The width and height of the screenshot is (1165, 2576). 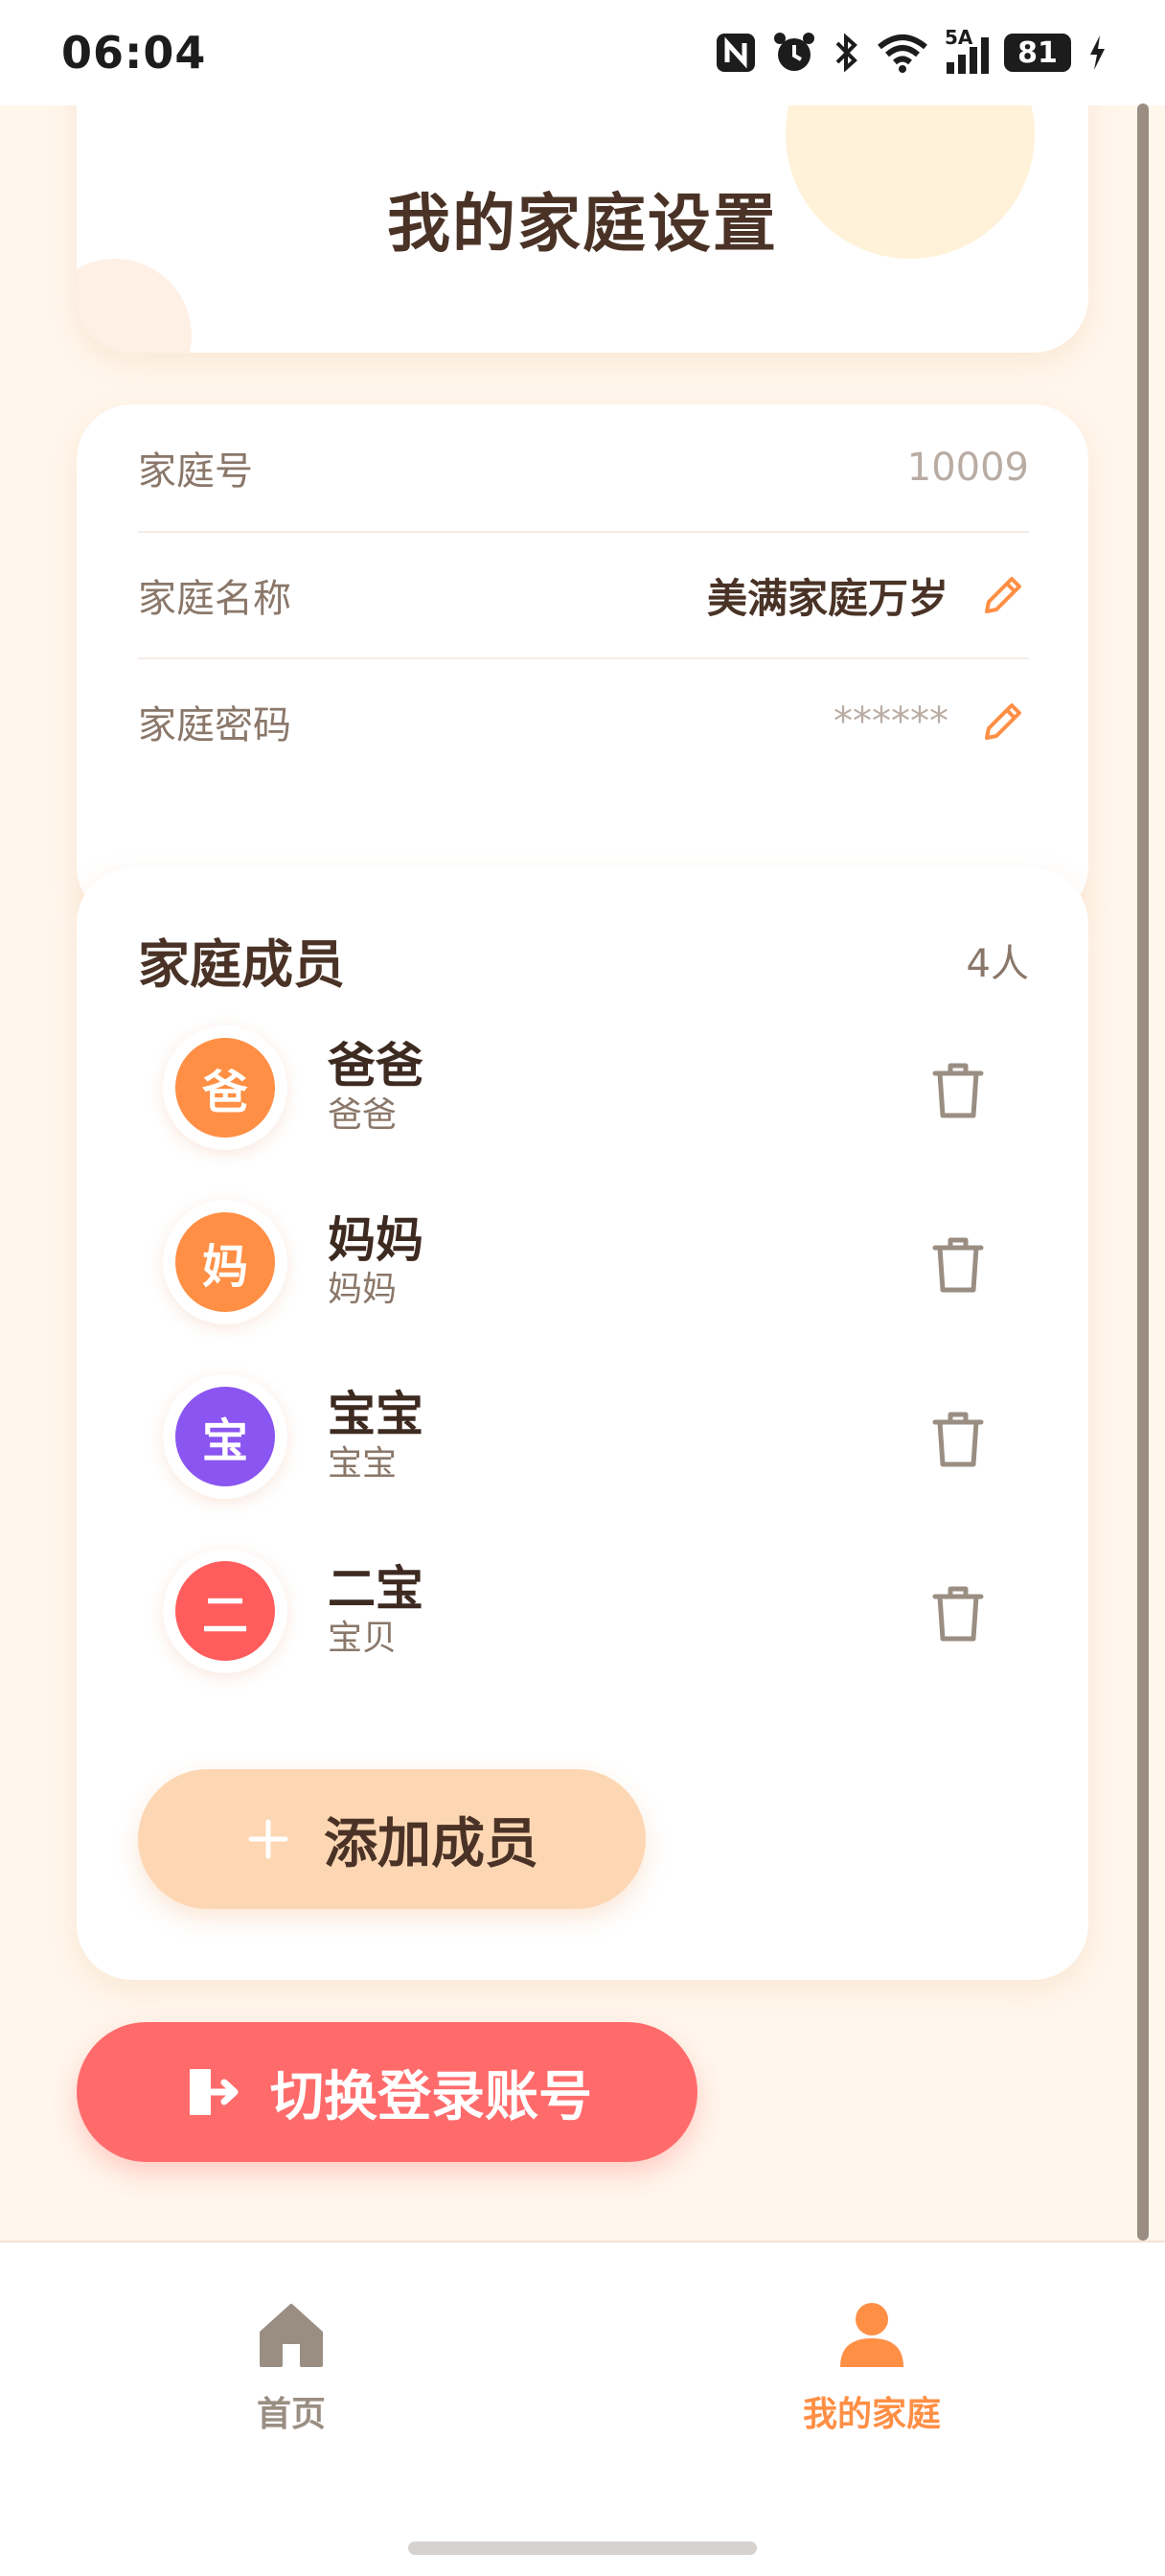 I want to click on family-name-right: 美满家庭万岁, so click(x=868, y=595).